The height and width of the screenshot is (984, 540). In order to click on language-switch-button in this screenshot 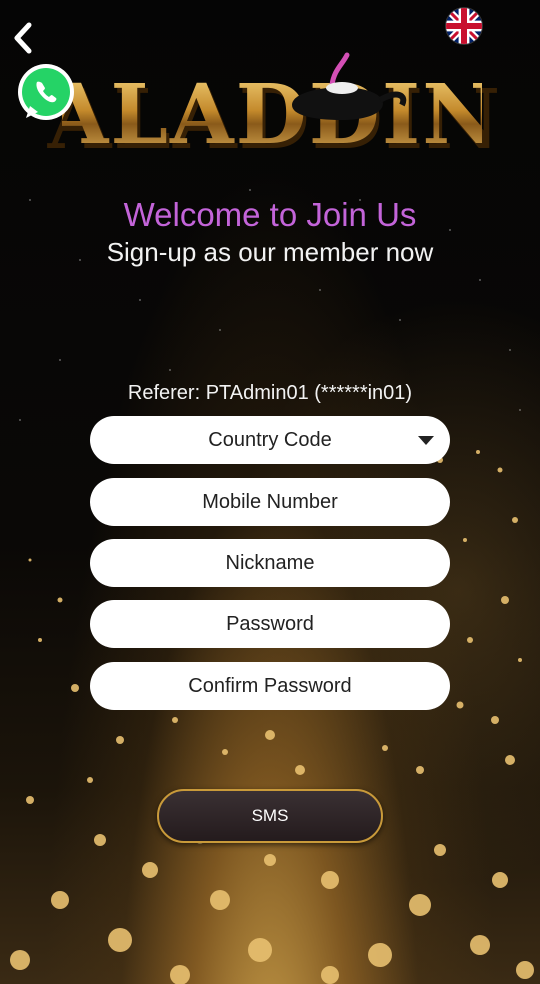, I will do `click(464, 26)`.